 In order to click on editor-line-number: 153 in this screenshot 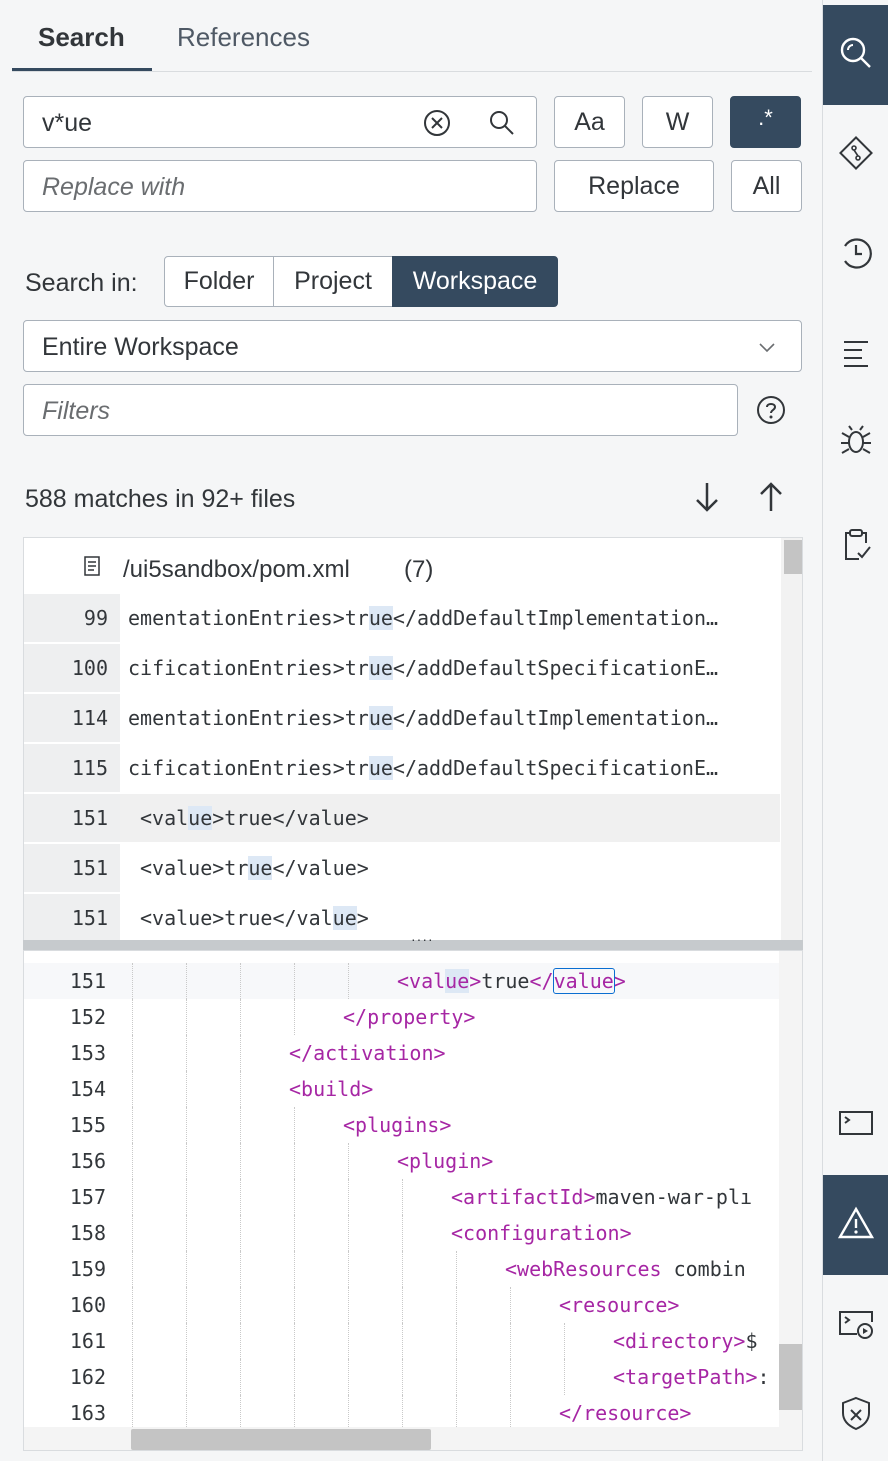, I will do `click(87, 1053)`.